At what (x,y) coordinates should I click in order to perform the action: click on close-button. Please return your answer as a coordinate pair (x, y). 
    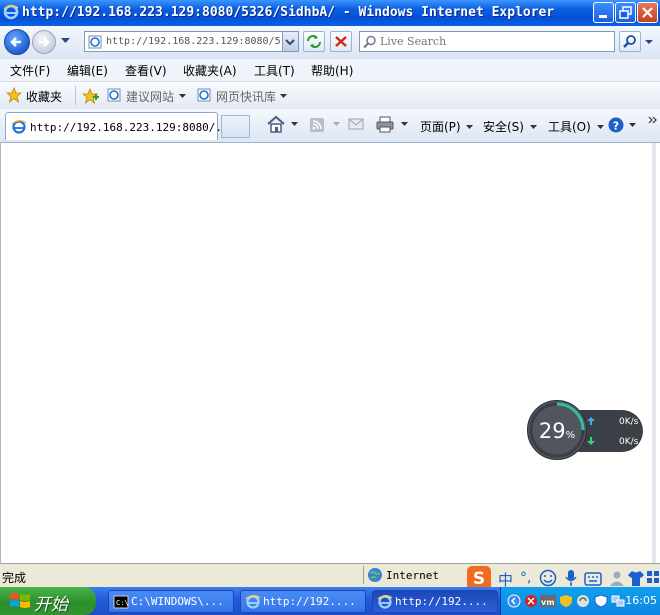
    Looking at the image, I should click on (647, 12).